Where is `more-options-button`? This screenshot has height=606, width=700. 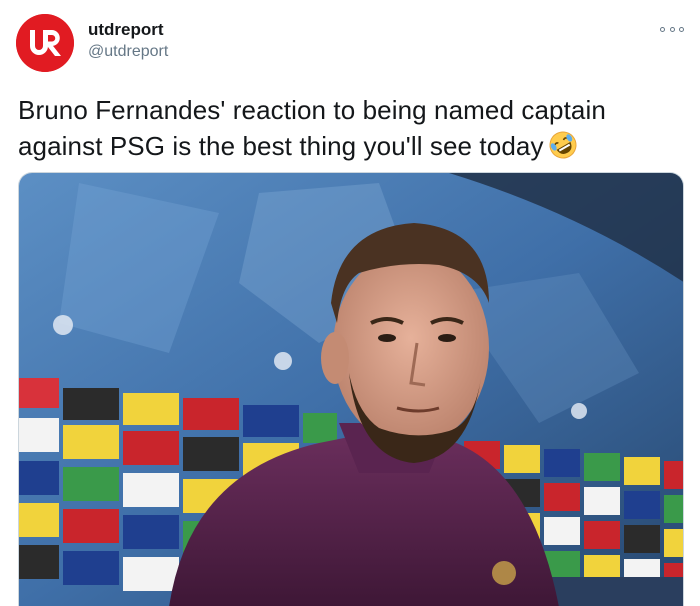 more-options-button is located at coordinates (672, 29).